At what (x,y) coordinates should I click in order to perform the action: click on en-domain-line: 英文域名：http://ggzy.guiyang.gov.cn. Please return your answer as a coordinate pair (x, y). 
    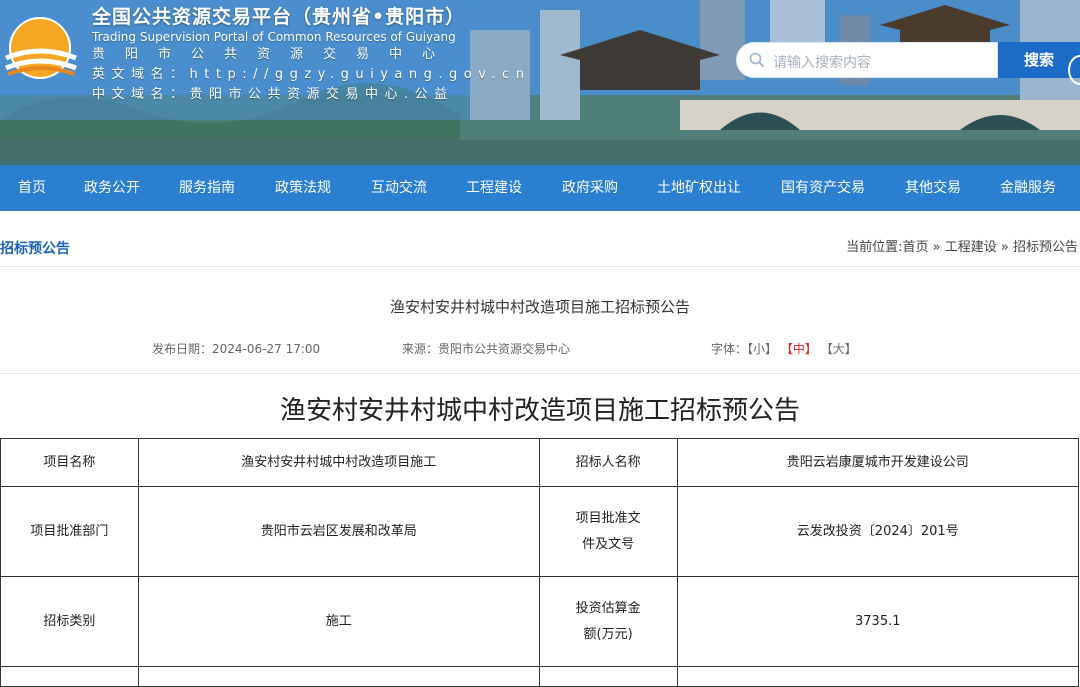
    Looking at the image, I should click on (311, 75).